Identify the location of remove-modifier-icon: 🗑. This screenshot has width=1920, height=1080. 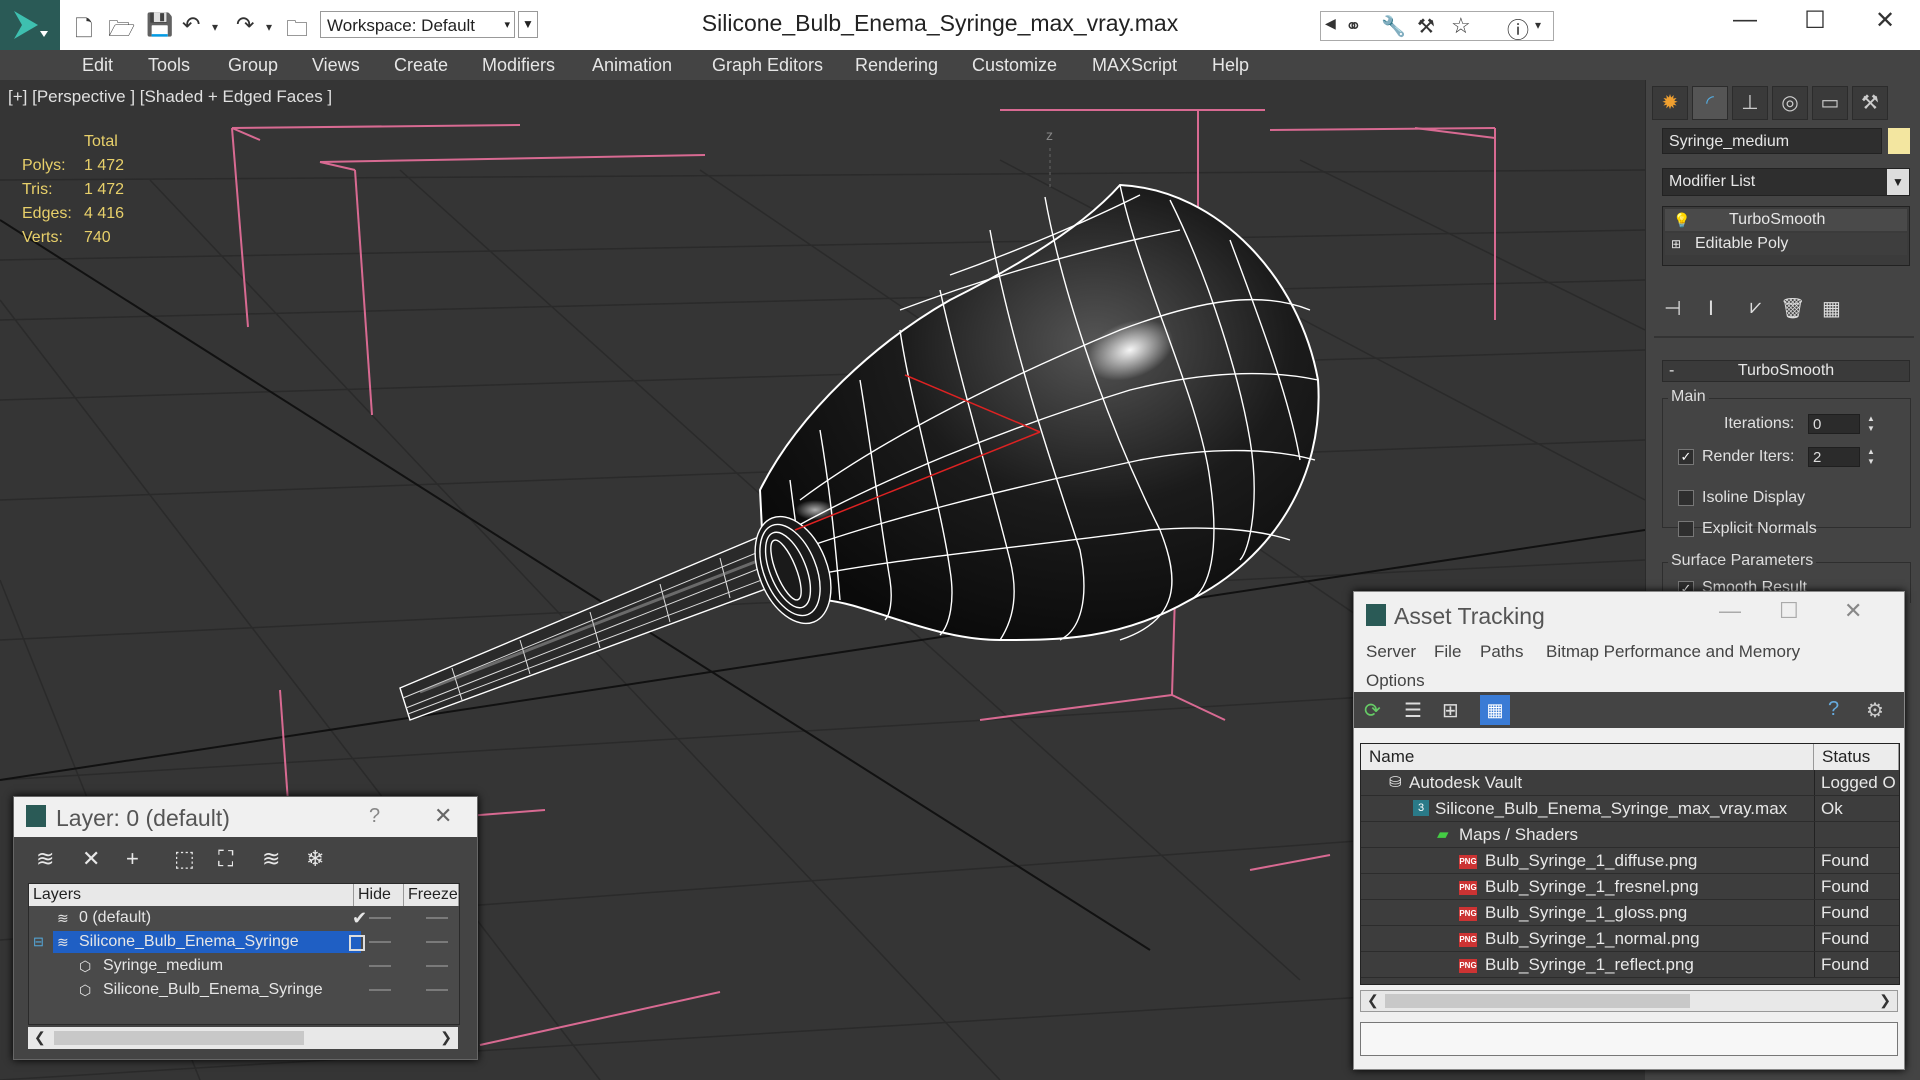
(1792, 308).